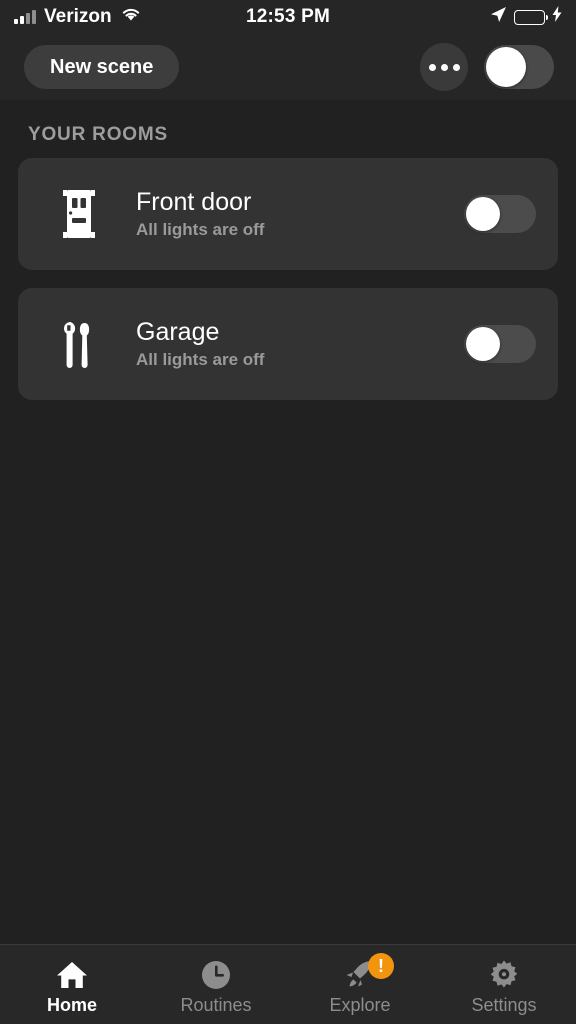  I want to click on room-card-front-door: Front door All lights are off, so click(288, 214).